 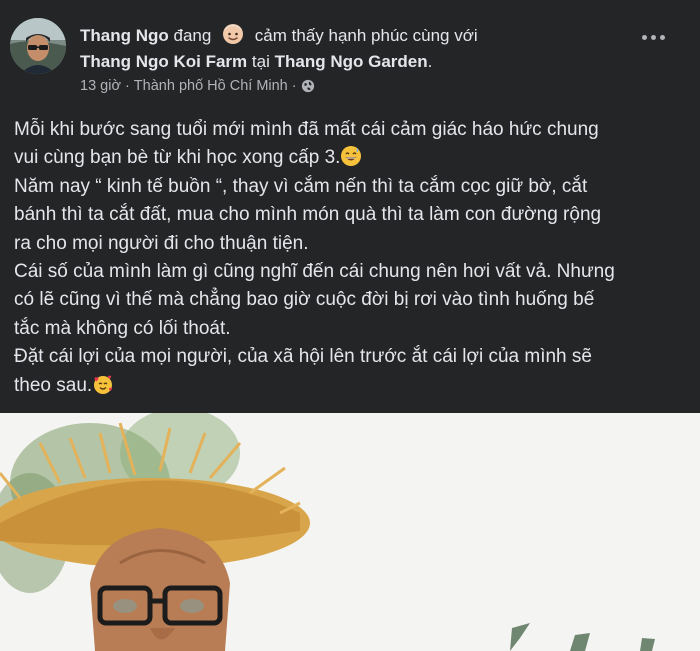 What do you see at coordinates (53, 385) in the screenshot?
I see `post-line: theo sau.` at bounding box center [53, 385].